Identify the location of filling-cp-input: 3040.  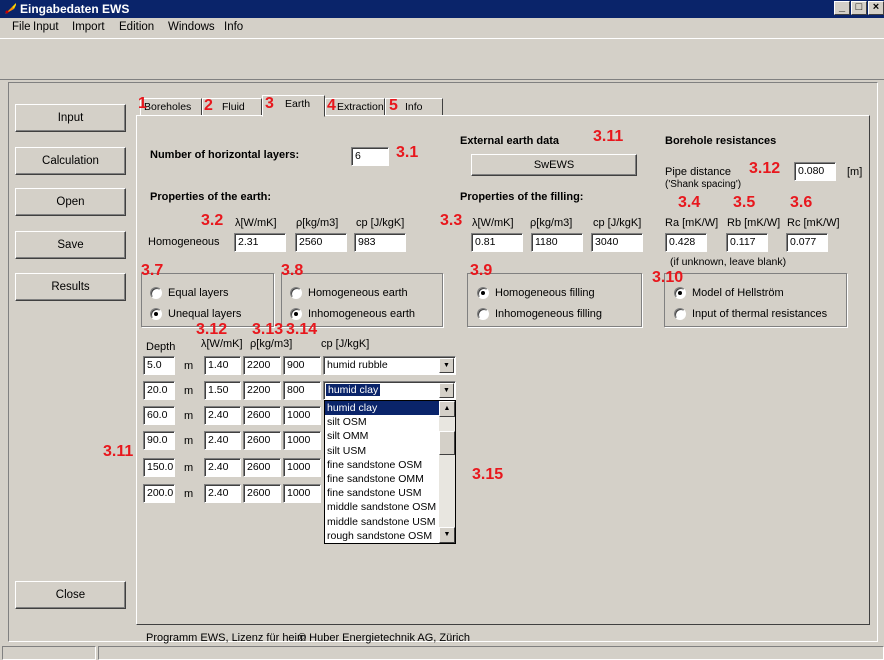
(617, 242).